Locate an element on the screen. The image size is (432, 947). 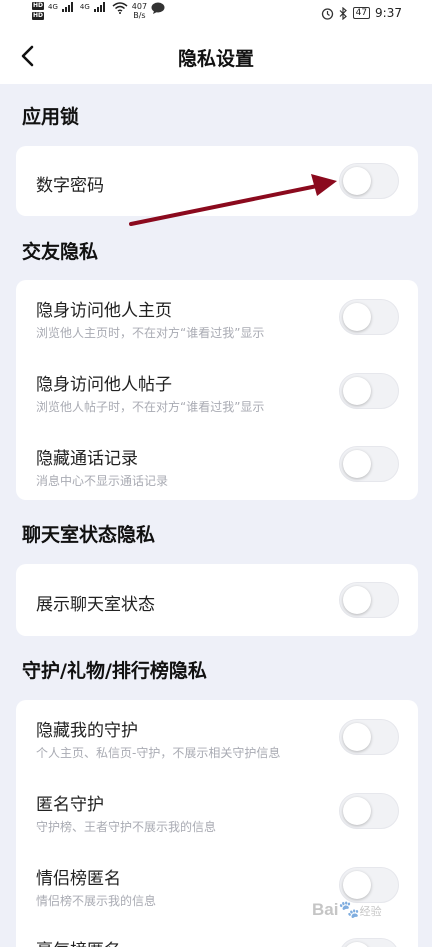
top-bar: HD HD 4G 4G 407 B/s 47 9:37 隐私设置 is located at coordinates (216, 42).